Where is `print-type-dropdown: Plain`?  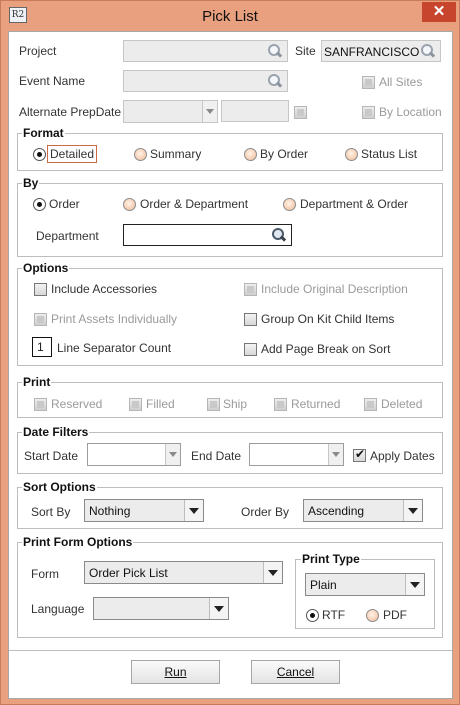 print-type-dropdown: Plain is located at coordinates (365, 584).